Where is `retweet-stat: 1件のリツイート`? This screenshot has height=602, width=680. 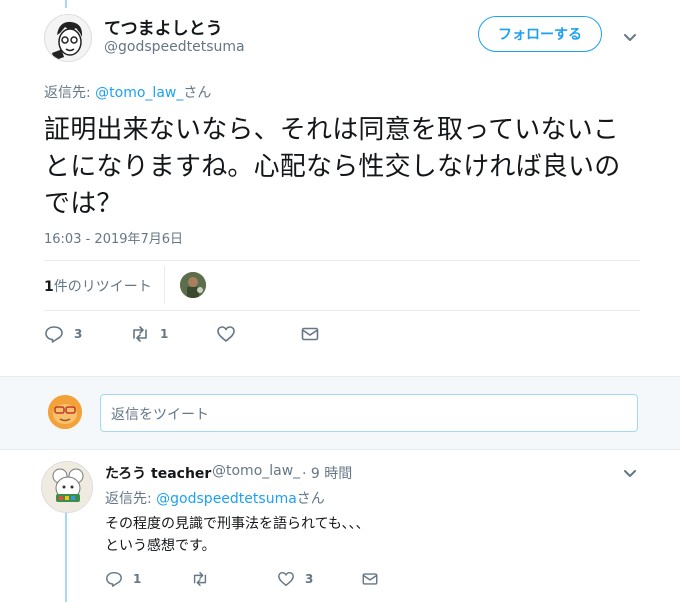 retweet-stat: 1件のリツイート is located at coordinates (98, 286).